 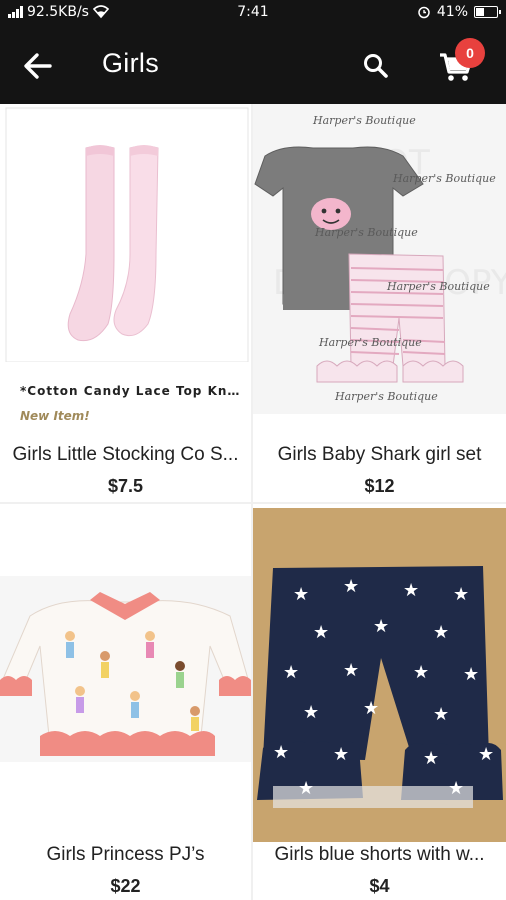 What do you see at coordinates (379, 454) in the screenshot?
I see `product-name: Girls Baby Shark girl set` at bounding box center [379, 454].